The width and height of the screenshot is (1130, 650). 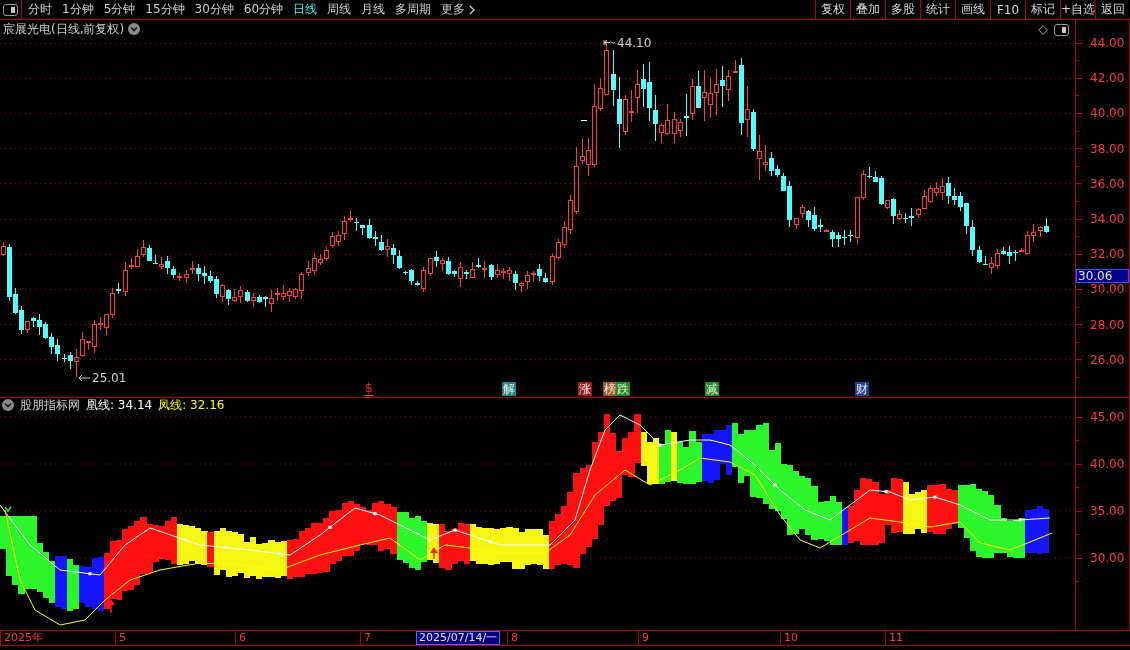 I want to click on event-marker: 涨, so click(x=585, y=389).